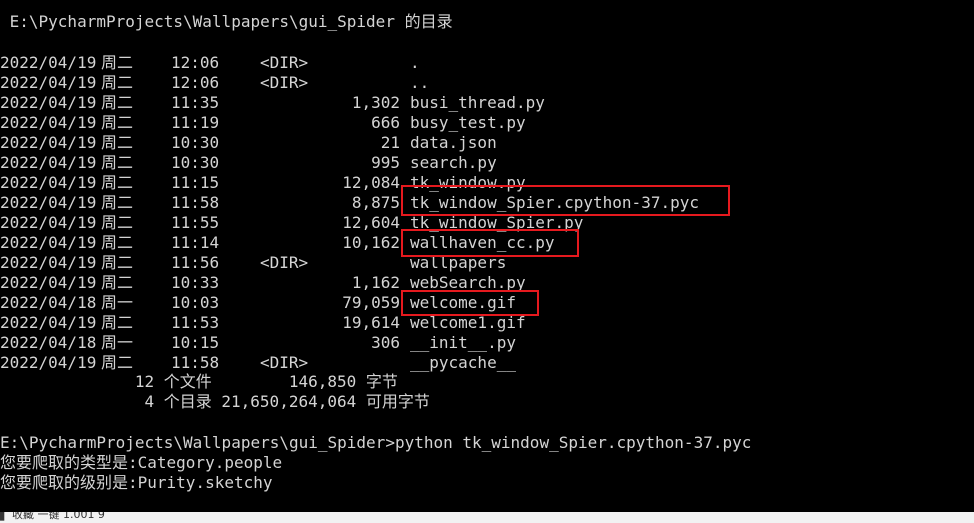 This screenshot has width=974, height=523. I want to click on entry-time: 11:56, so click(195, 262).